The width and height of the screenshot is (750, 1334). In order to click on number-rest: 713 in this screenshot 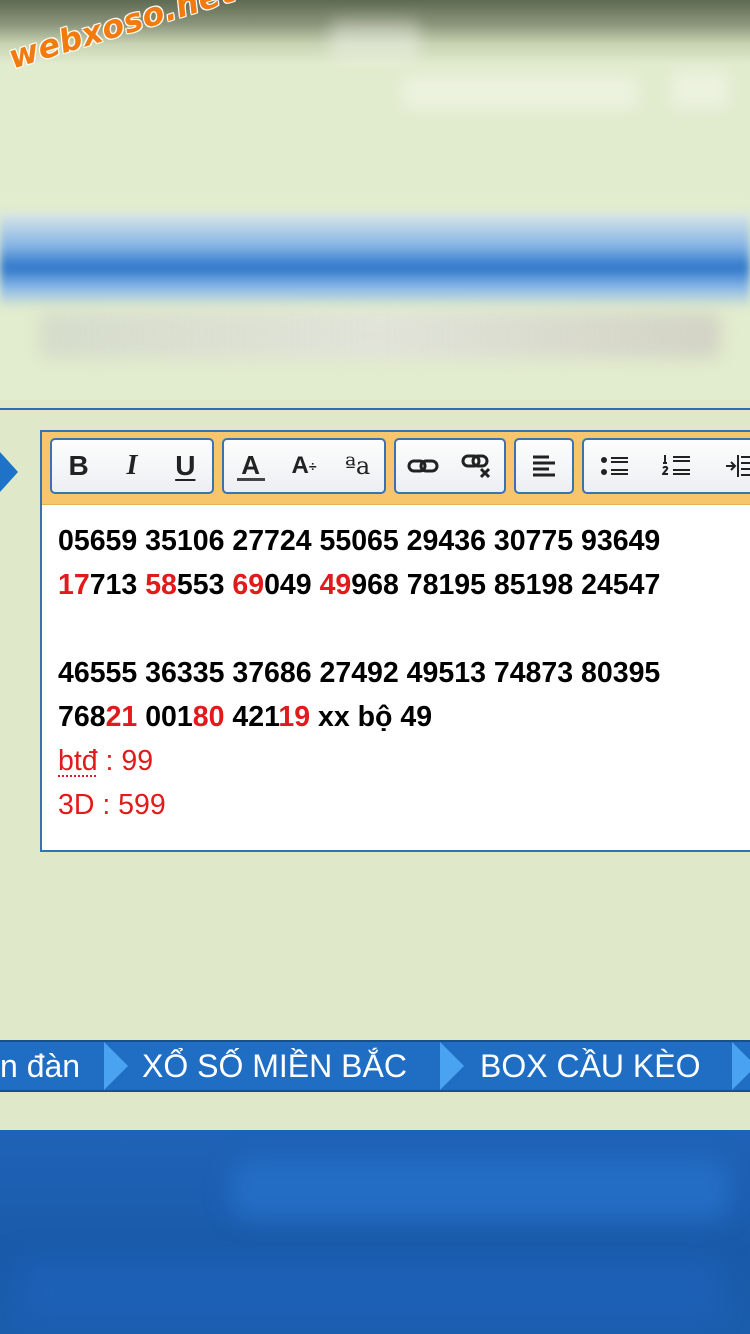, I will do `click(113, 585)`.